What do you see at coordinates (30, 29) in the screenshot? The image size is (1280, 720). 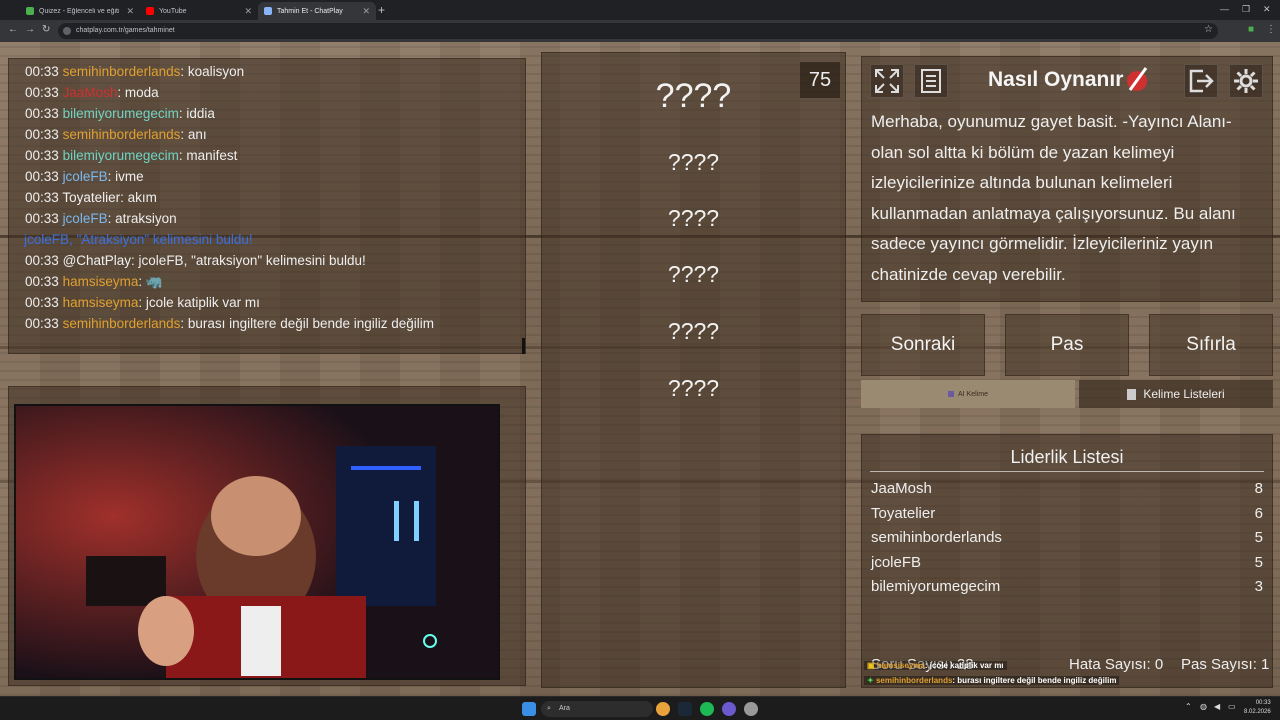 I see `forward-icon: →` at bounding box center [30, 29].